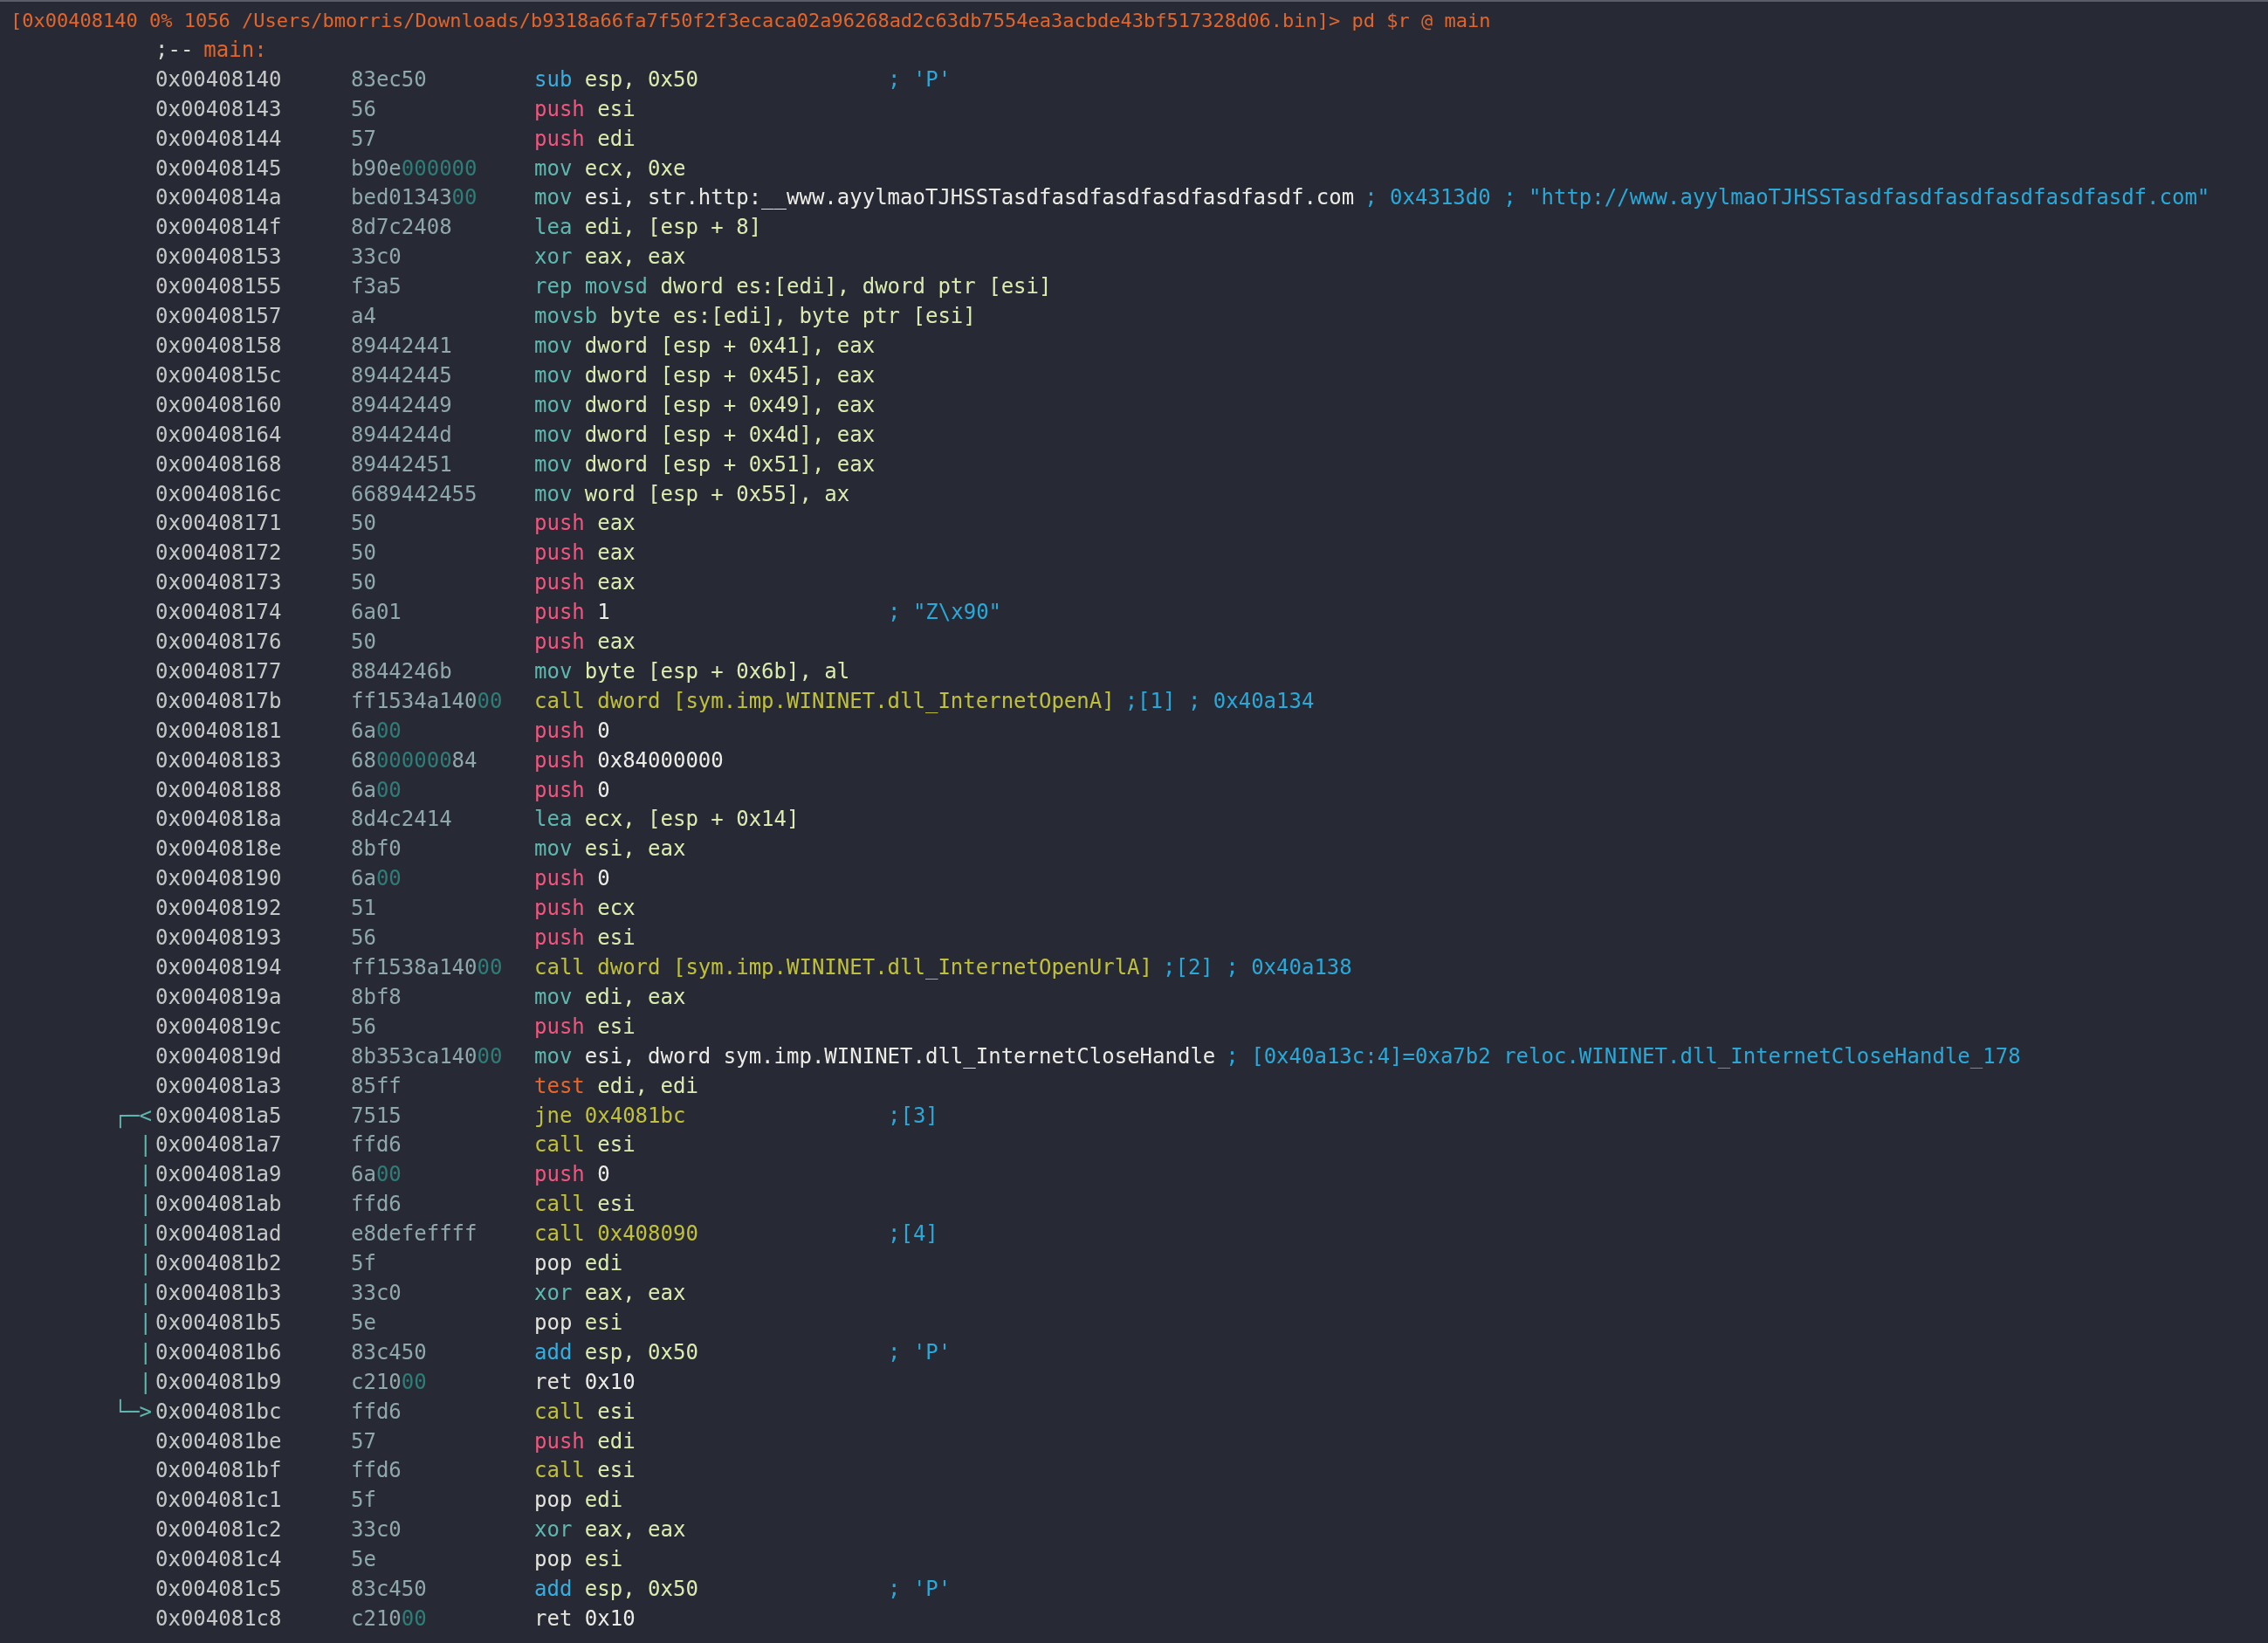 Image resolution: width=2268 pixels, height=1643 pixels. What do you see at coordinates (750, 21) in the screenshot?
I see `command-prompt: [0x00408140 0% 1056 /Users/bmorris/Downloads/b9318a66fa7f50f2f3ecaca02a96268ad2c63db7554ea3acbde43bf517328d06.bin]> pd $r @ main` at bounding box center [750, 21].